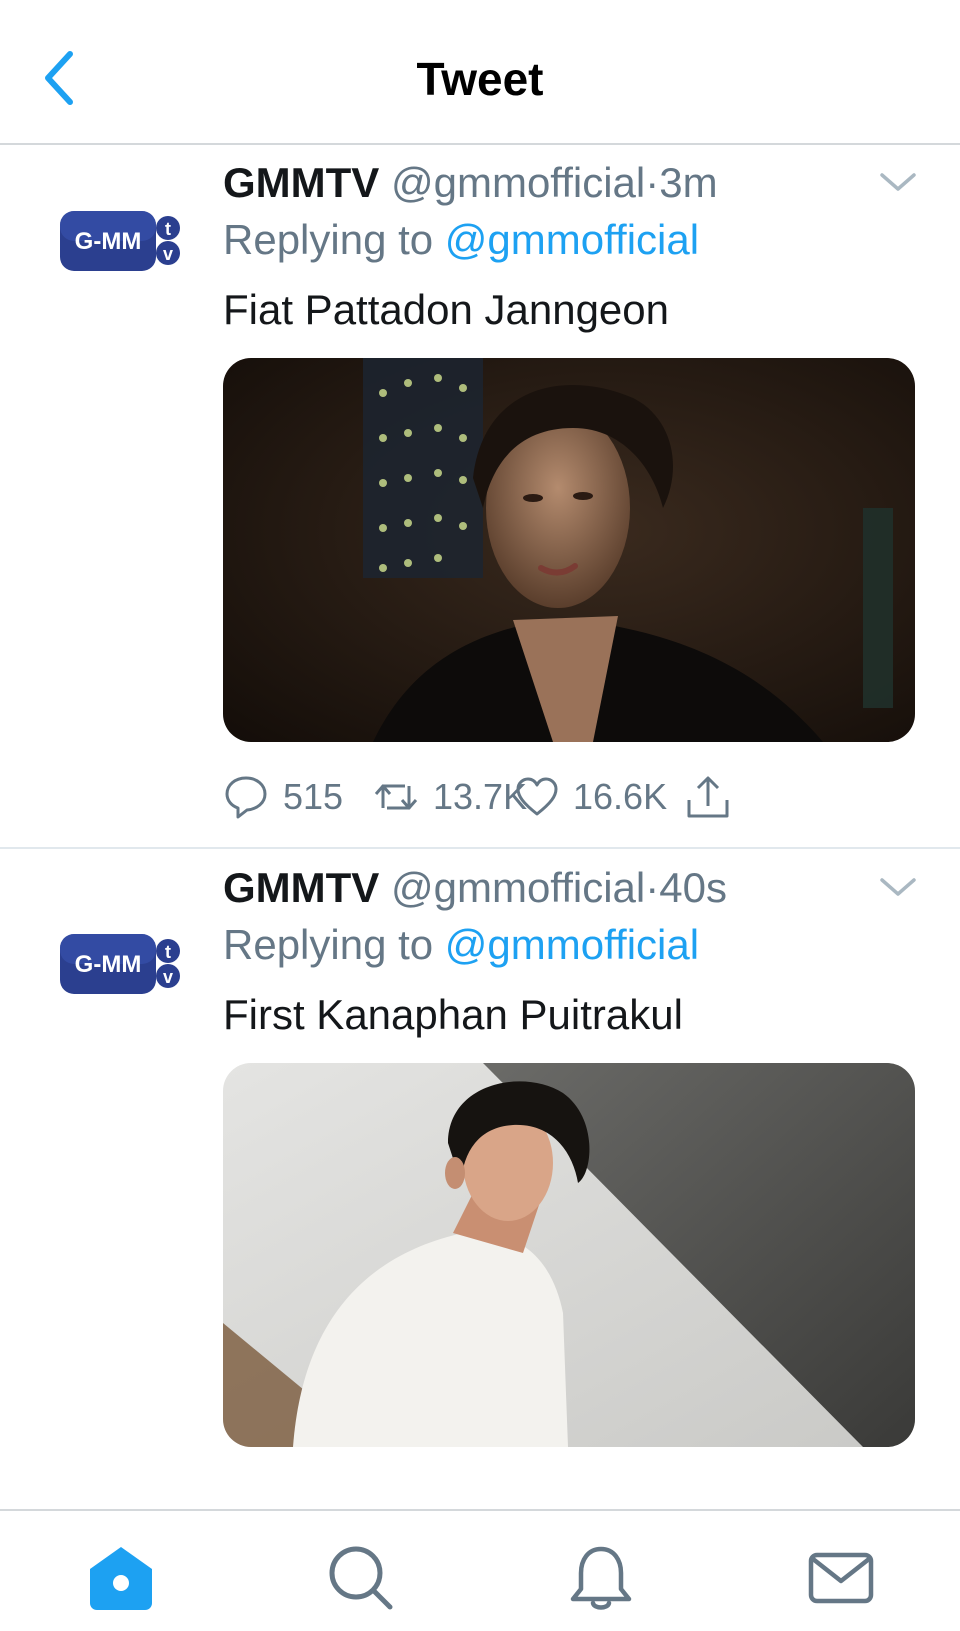 Image resolution: width=960 pixels, height=1631 pixels. What do you see at coordinates (313, 796) in the screenshot?
I see `reply-count: 515` at bounding box center [313, 796].